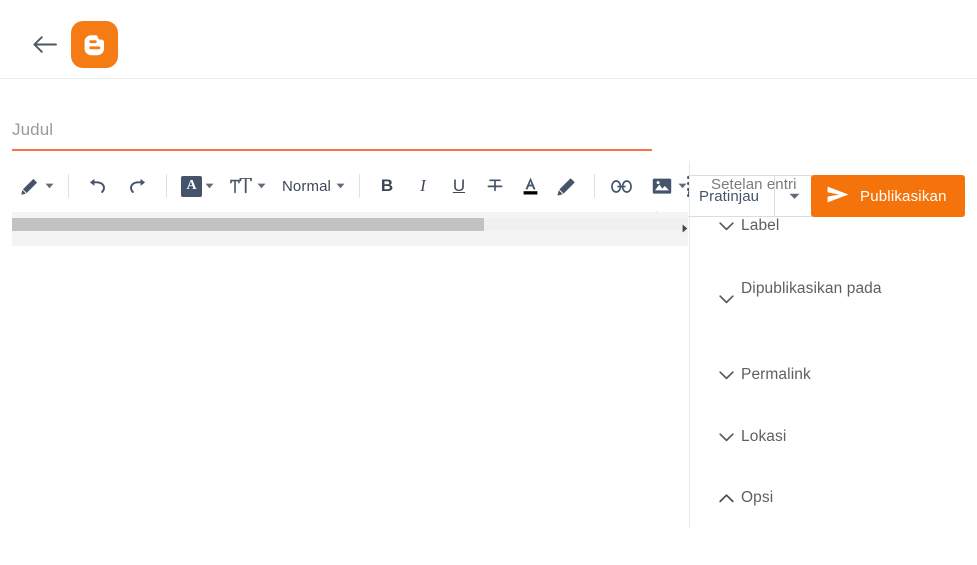 The height and width of the screenshot is (565, 977). What do you see at coordinates (824, 226) in the screenshot?
I see `sidebar-section-label: Label` at bounding box center [824, 226].